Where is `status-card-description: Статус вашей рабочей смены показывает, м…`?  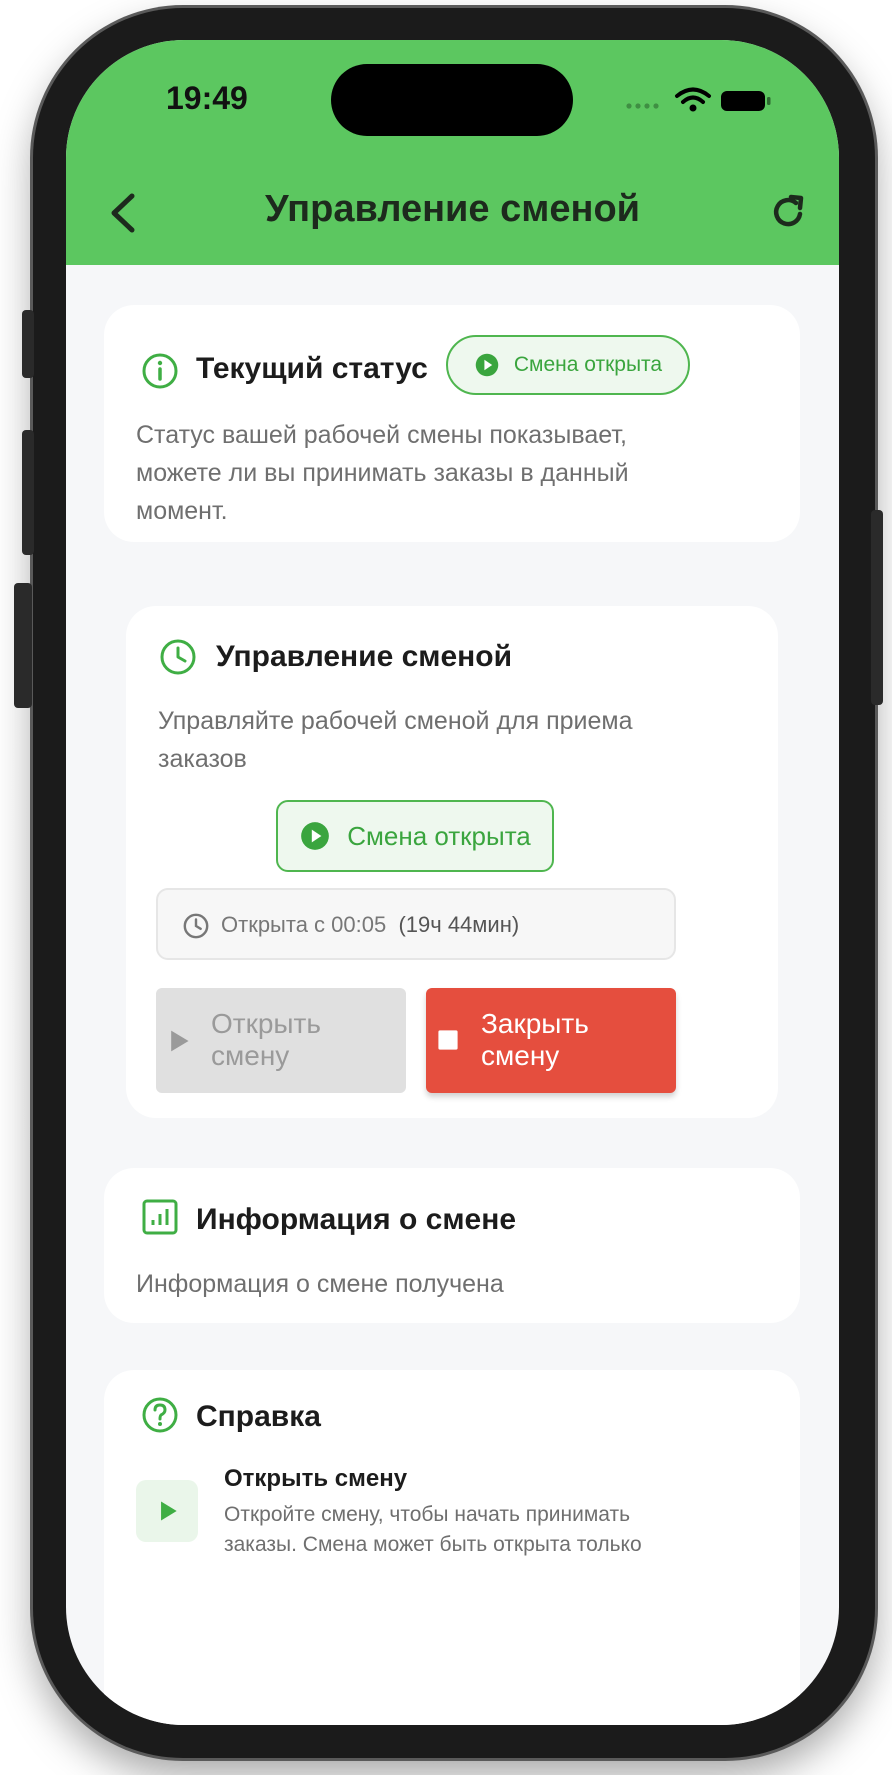 status-card-description: Статус вашей рабочей смены показывает, м… is located at coordinates (382, 473).